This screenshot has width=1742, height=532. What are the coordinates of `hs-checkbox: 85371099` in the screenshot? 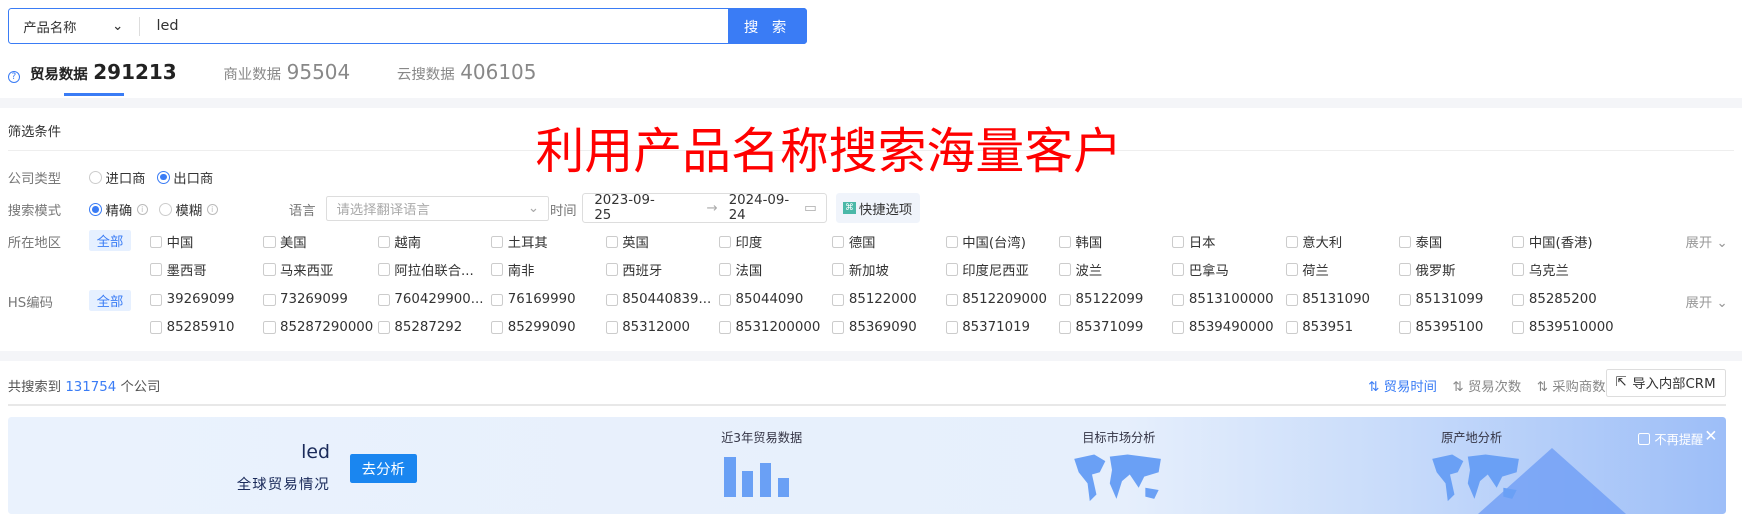 It's located at (1101, 327).